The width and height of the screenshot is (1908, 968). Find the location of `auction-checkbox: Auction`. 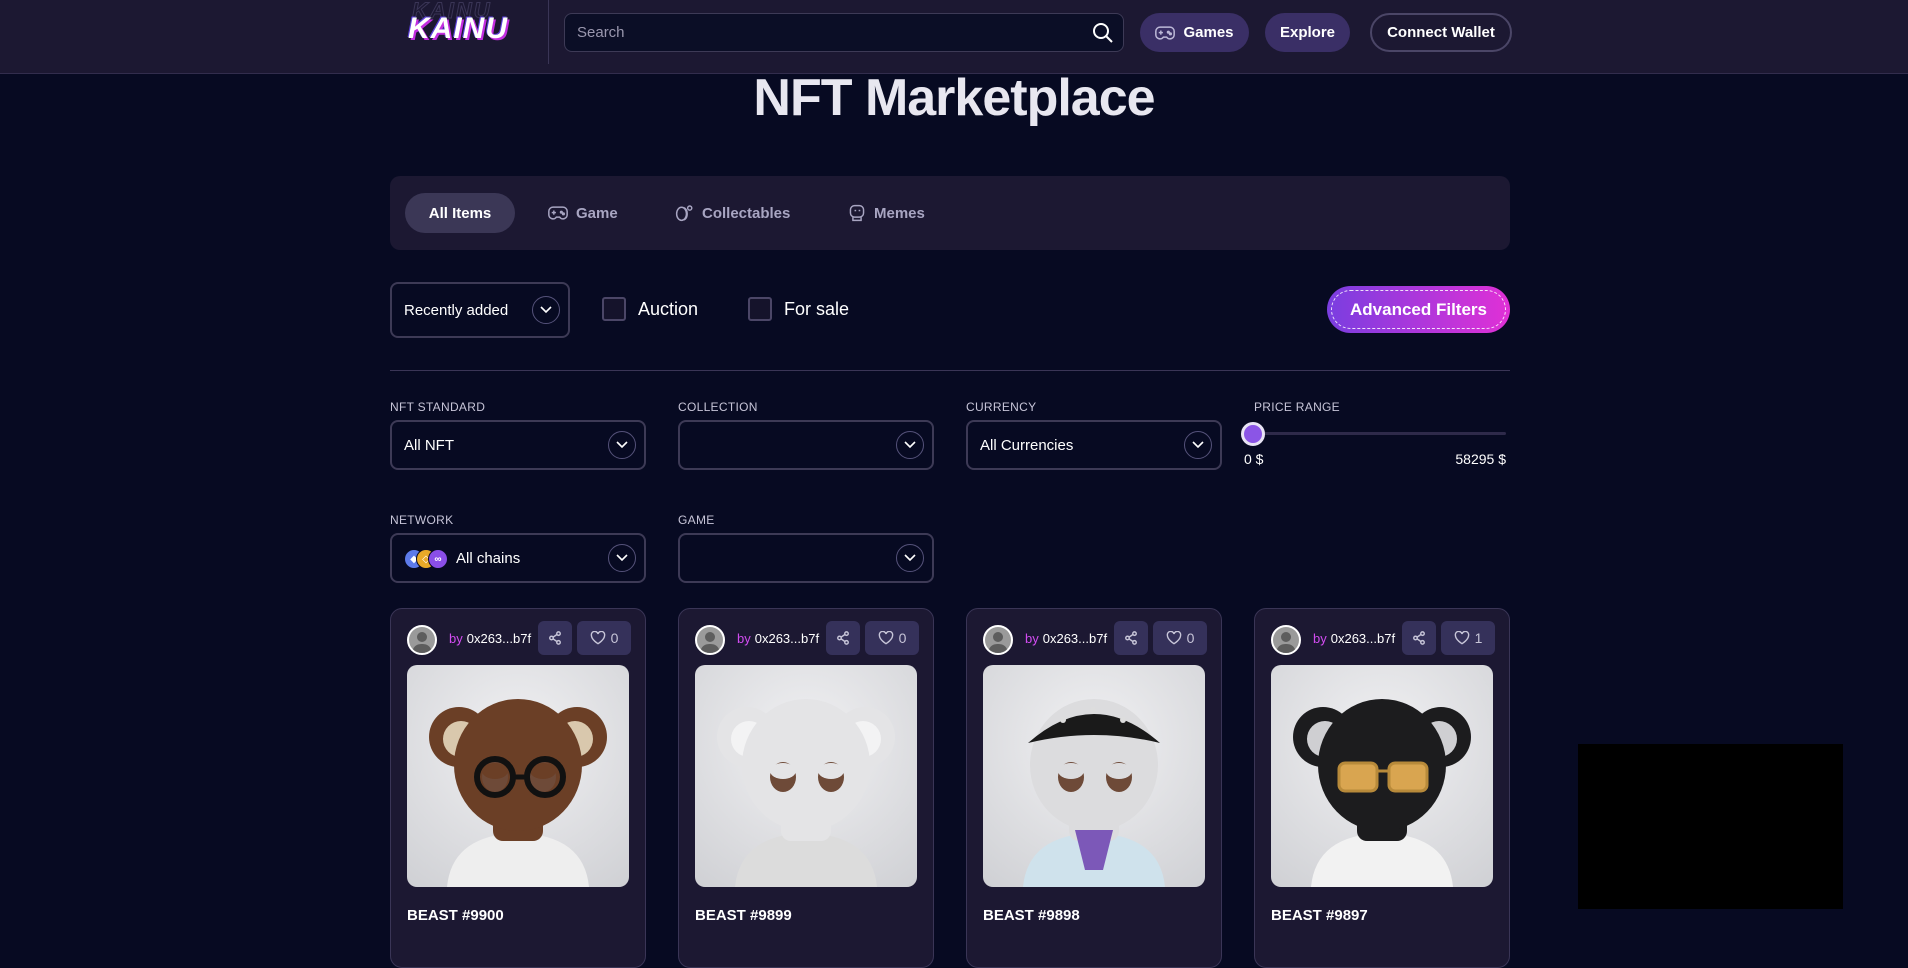

auction-checkbox: Auction is located at coordinates (650, 309).